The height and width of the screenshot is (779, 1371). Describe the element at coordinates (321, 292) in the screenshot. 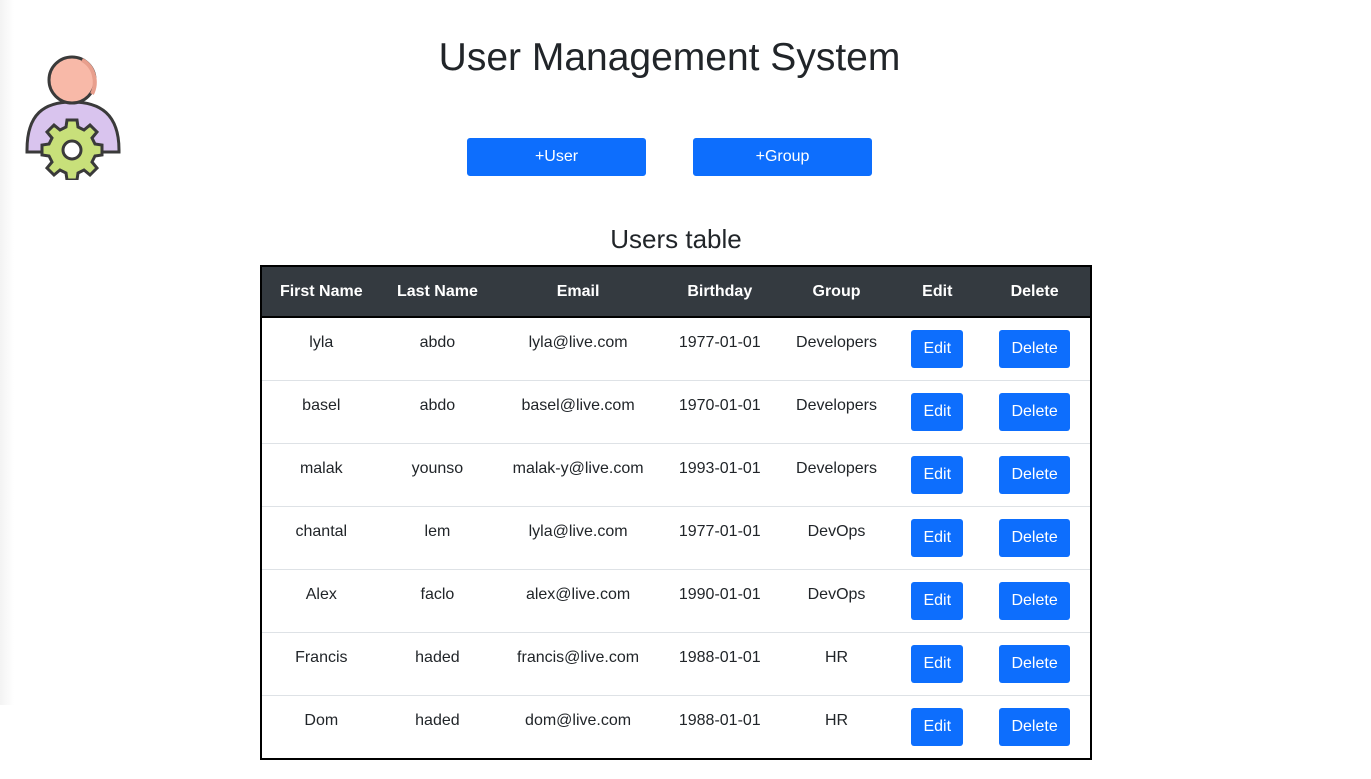

I see `column-header-first-name: First Name` at that location.